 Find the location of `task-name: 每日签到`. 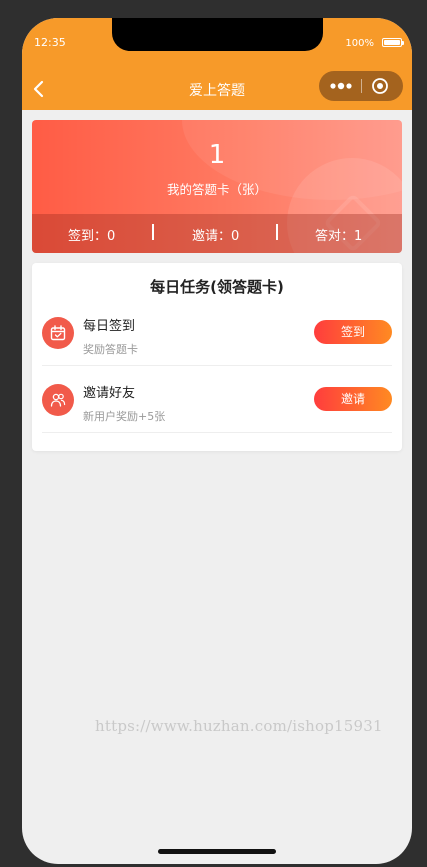

task-name: 每日签到 is located at coordinates (109, 326).